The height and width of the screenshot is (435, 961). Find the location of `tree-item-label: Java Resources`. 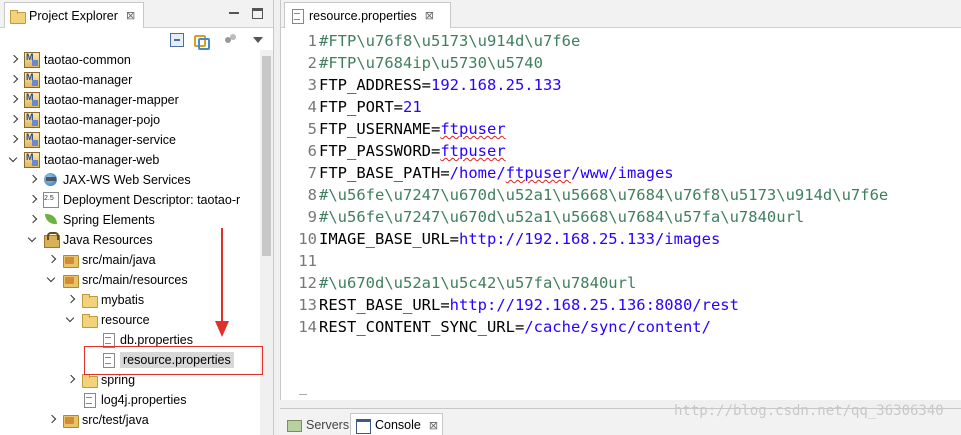

tree-item-label: Java Resources is located at coordinates (108, 240).